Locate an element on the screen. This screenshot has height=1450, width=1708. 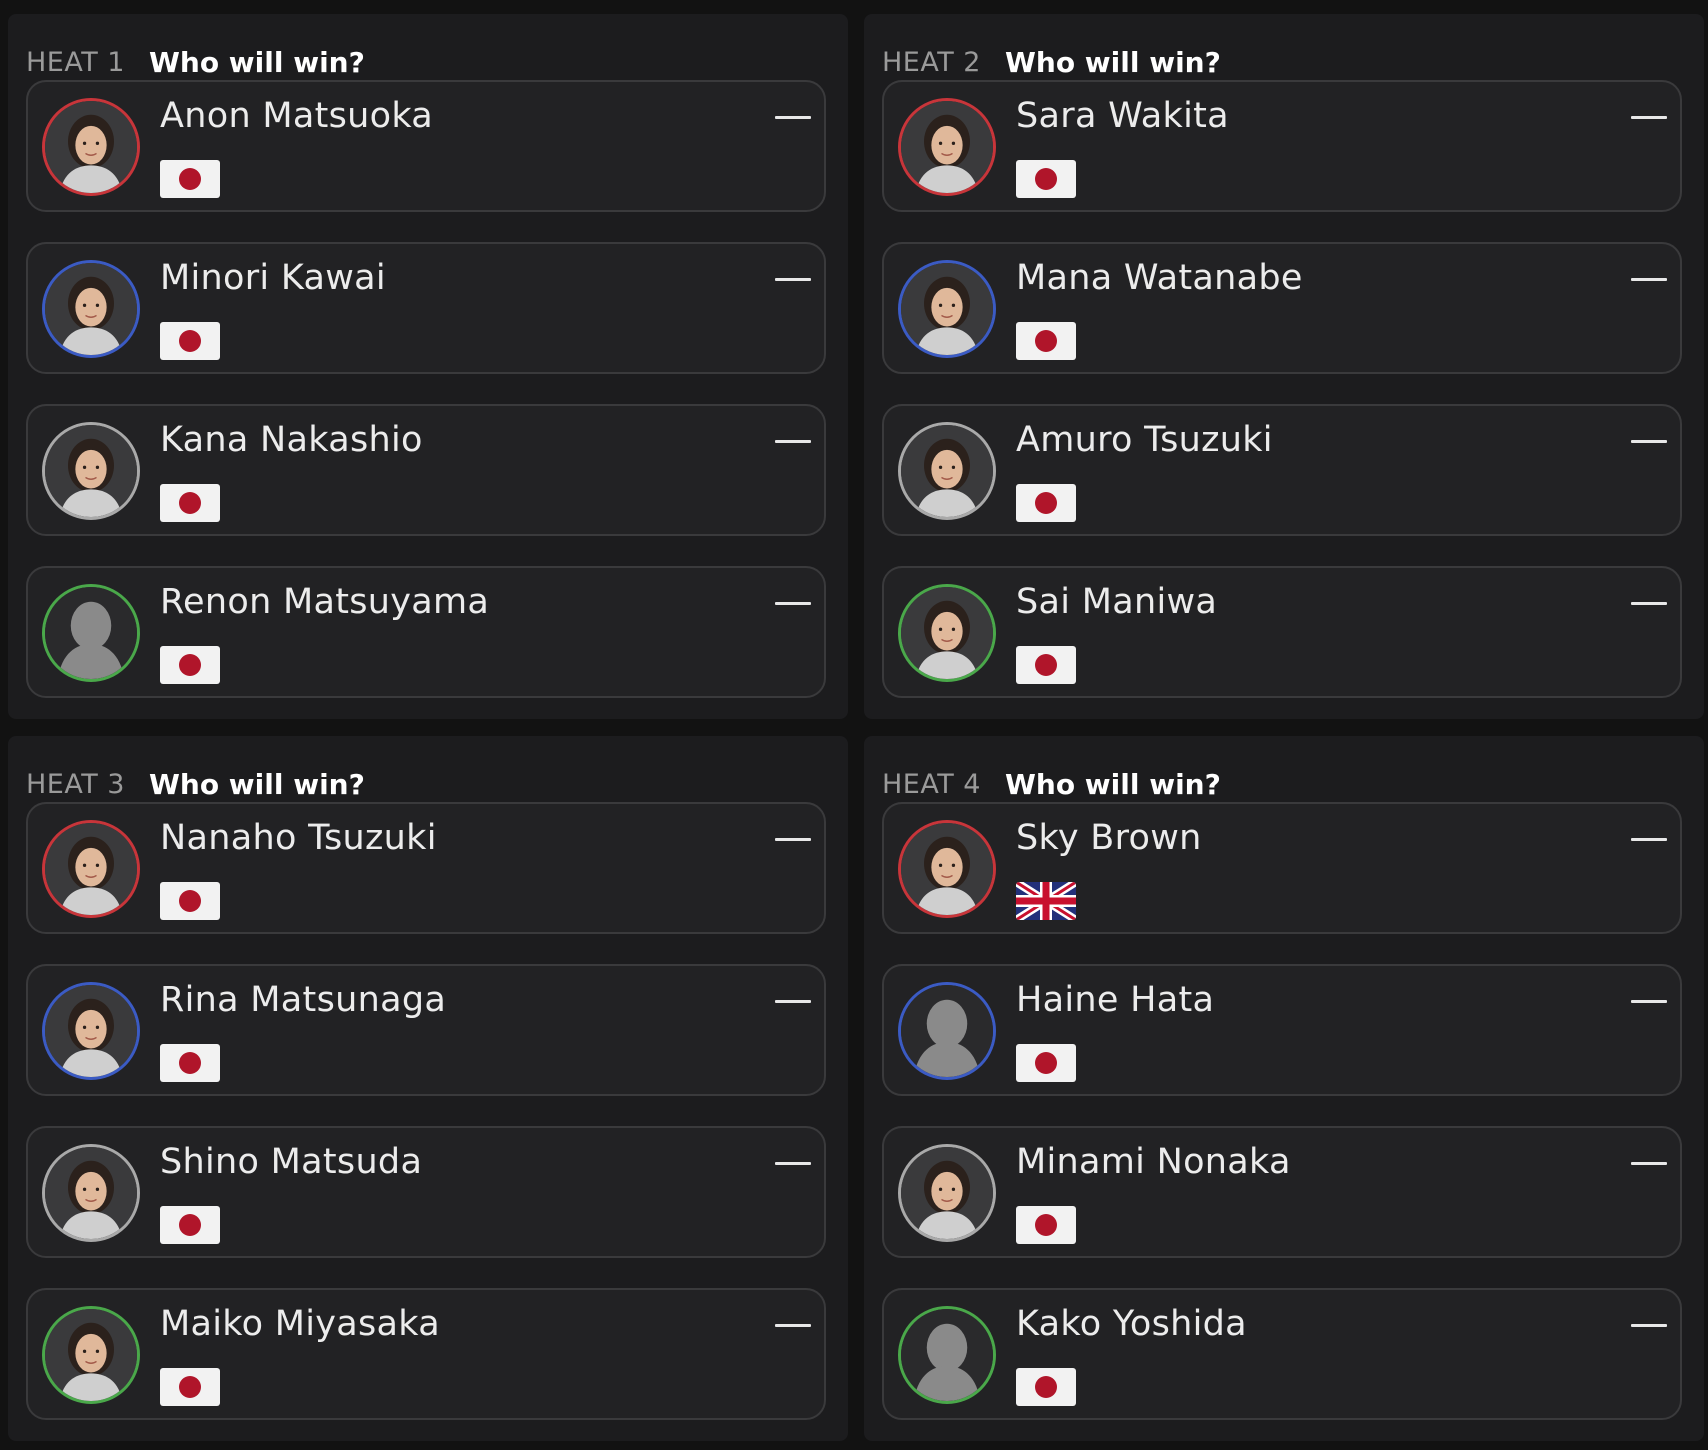
heat-header: HEAT 3 Who will win? is located at coordinates (195, 784).